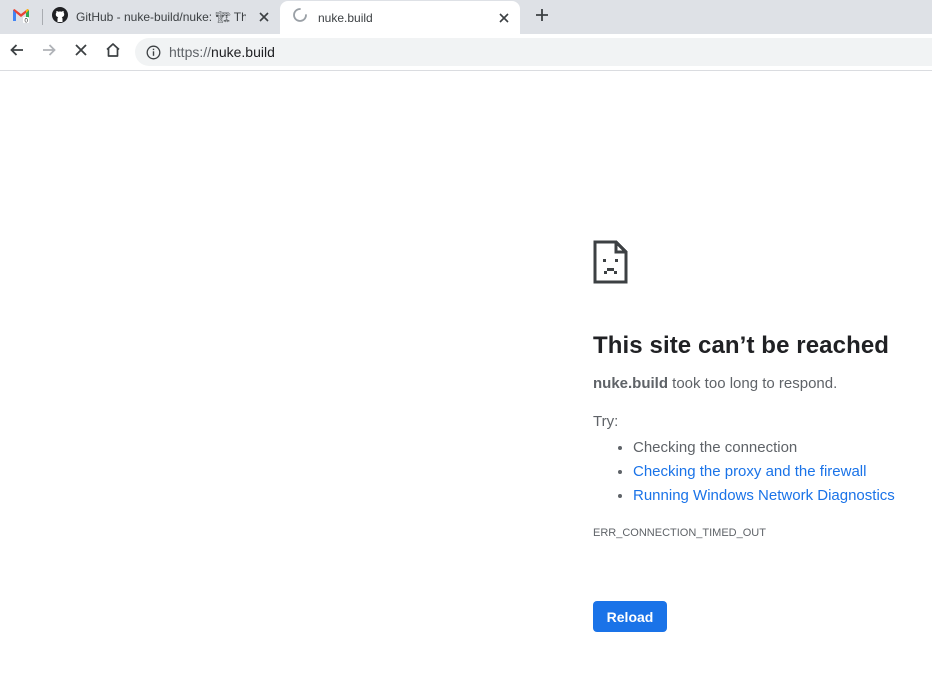  Describe the element at coordinates (741, 345) in the screenshot. I see `error-title: This site can’t be reached` at that location.